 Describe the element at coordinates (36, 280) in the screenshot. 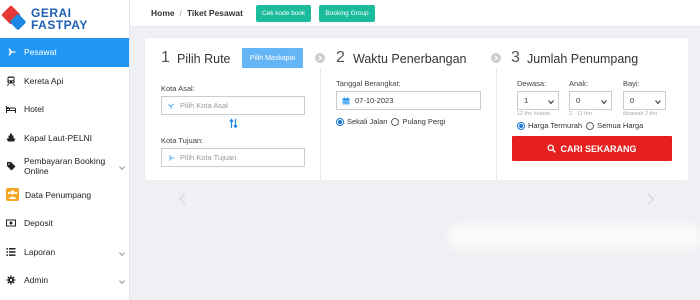

I see `sidebar-item-label: Admin` at that location.